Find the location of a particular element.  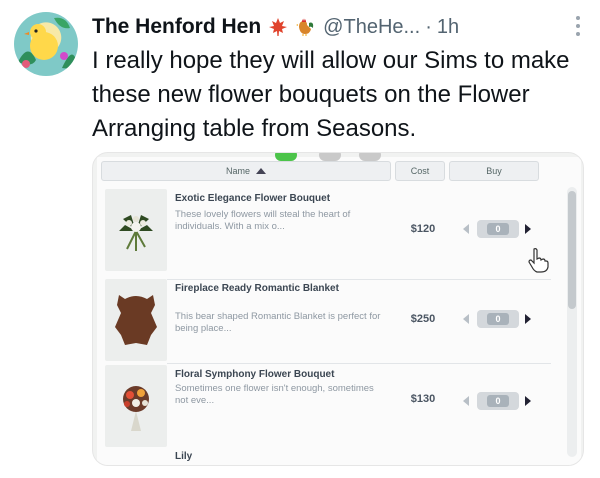

column-header-cost: Cost is located at coordinates (420, 171).